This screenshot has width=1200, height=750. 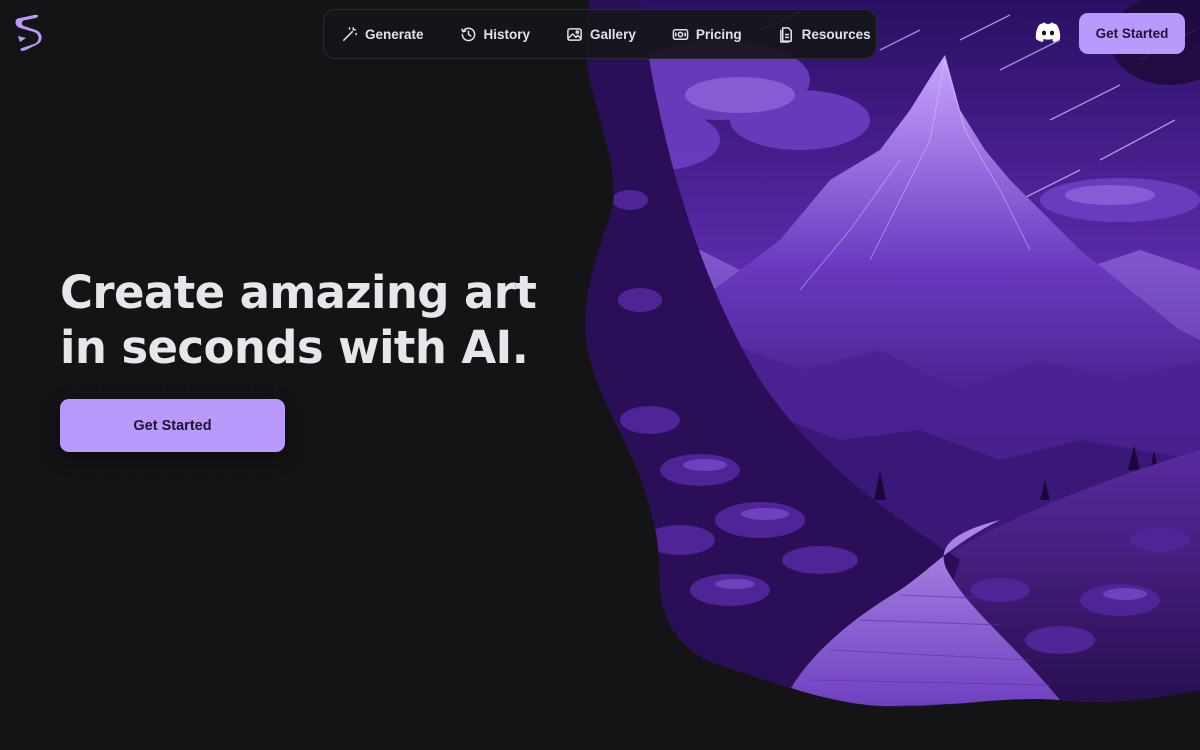 I want to click on nav-label-pricing: Pricing, so click(x=718, y=34).